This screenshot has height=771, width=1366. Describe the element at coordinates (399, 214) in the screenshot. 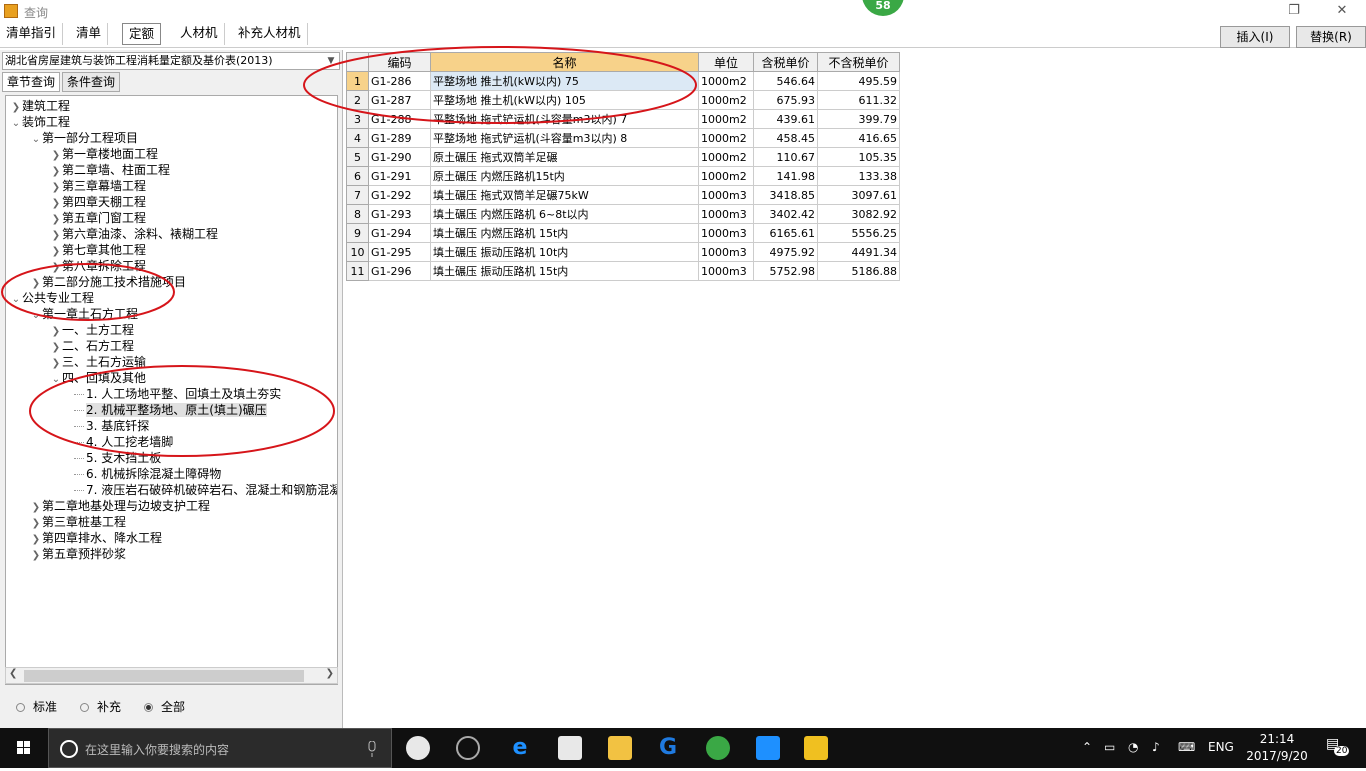

I see `cell-code: G1-293` at that location.